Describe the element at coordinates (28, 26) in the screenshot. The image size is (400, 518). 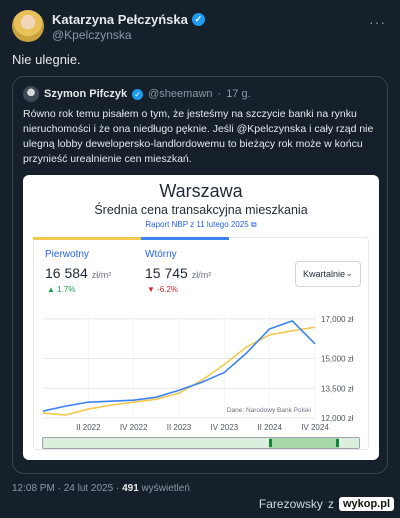
I see `avatar` at that location.